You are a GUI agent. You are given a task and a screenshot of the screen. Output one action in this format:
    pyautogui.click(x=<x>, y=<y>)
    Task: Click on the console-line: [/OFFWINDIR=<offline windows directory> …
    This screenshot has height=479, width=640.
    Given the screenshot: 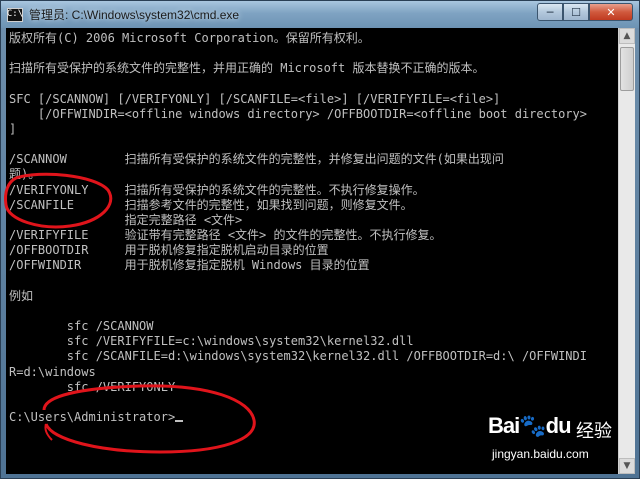 What is the action you would take?
    pyautogui.click(x=298, y=114)
    